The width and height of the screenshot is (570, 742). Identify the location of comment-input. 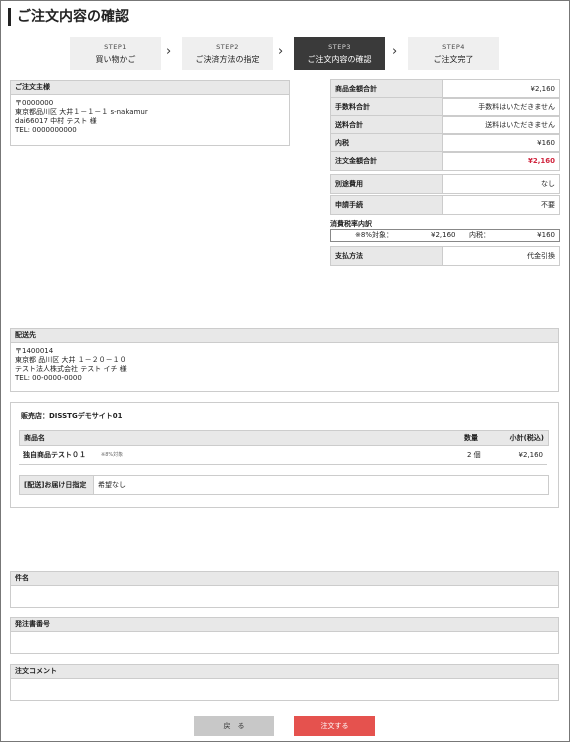
(284, 689).